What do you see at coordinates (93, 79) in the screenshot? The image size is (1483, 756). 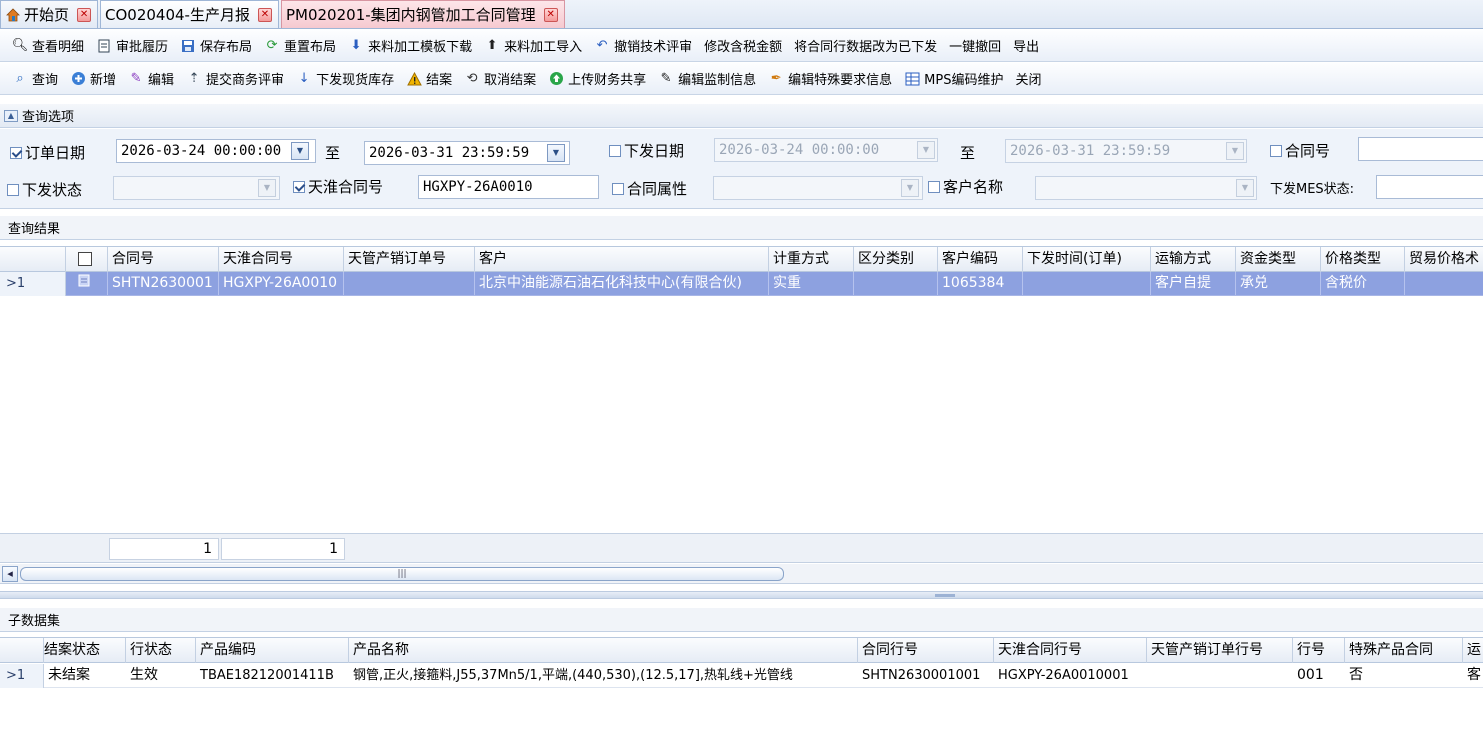 I see `add-button: 新增` at bounding box center [93, 79].